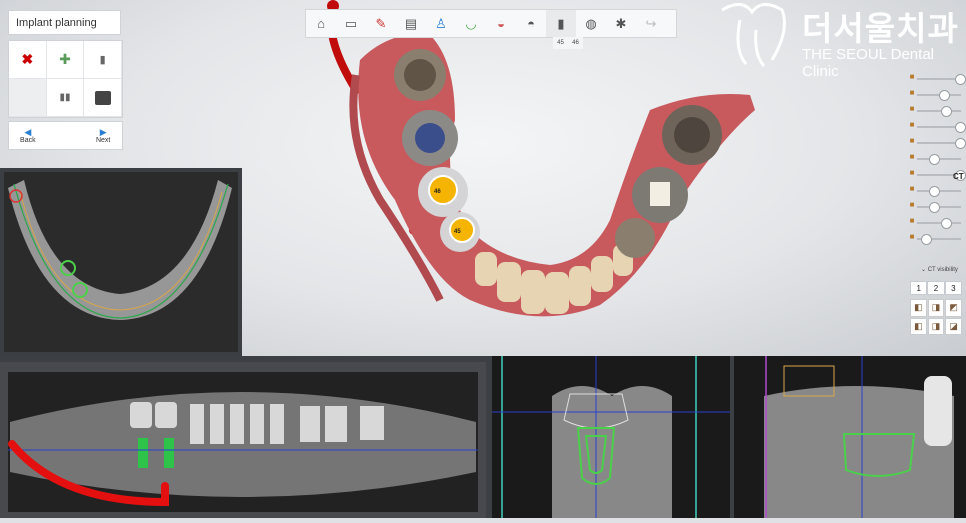 The width and height of the screenshot is (966, 523). What do you see at coordinates (441, 23) in the screenshot?
I see `tooth-button: ♙` at bounding box center [441, 23].